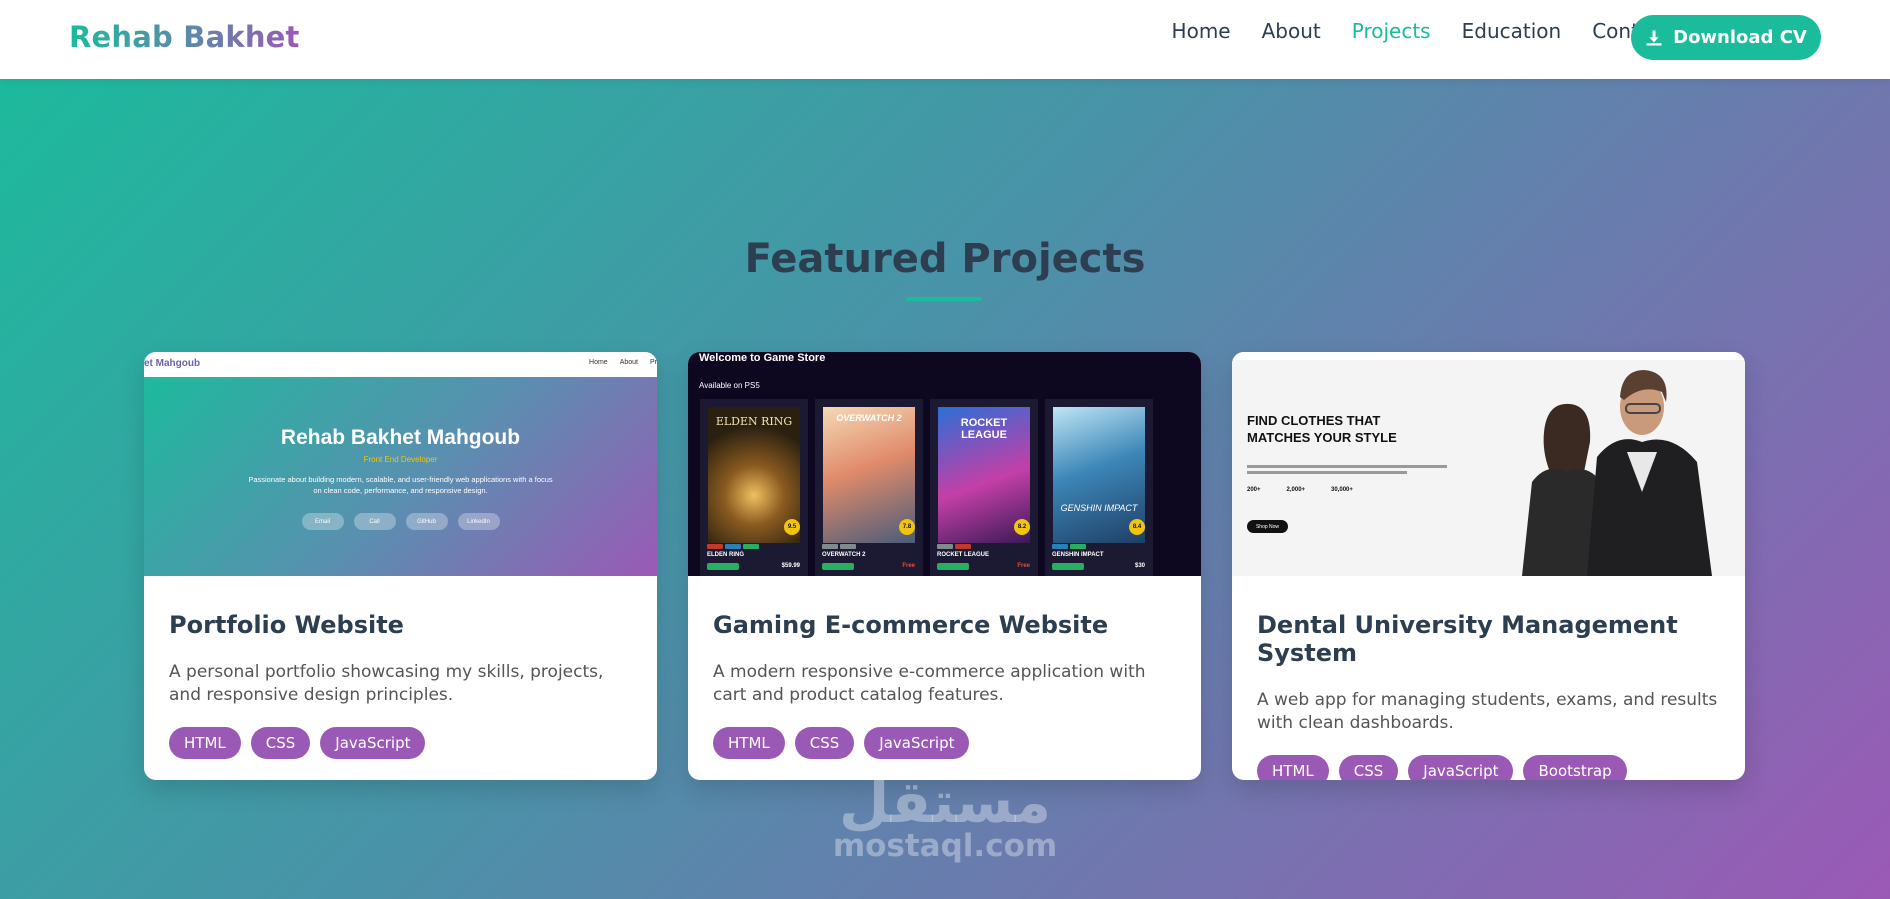 This screenshot has width=1890, height=899. I want to click on preview-link: About, so click(628, 362).